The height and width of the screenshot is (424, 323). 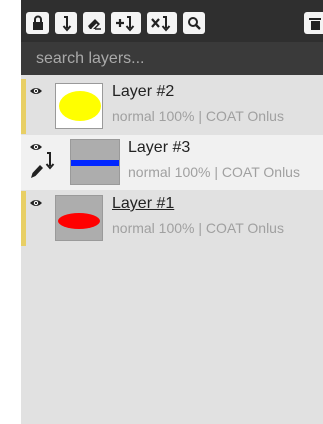 What do you see at coordinates (172, 162) in the screenshot?
I see `layer-item-selected: Layer #3 normal 100% | COAT Onlus` at bounding box center [172, 162].